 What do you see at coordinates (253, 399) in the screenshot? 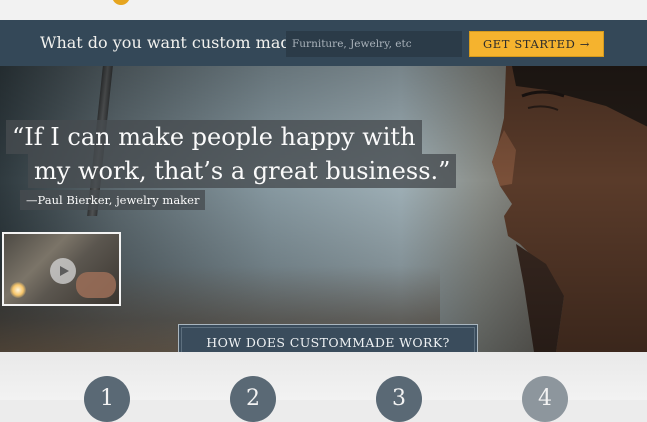
I see `step-badge-2: 2` at bounding box center [253, 399].